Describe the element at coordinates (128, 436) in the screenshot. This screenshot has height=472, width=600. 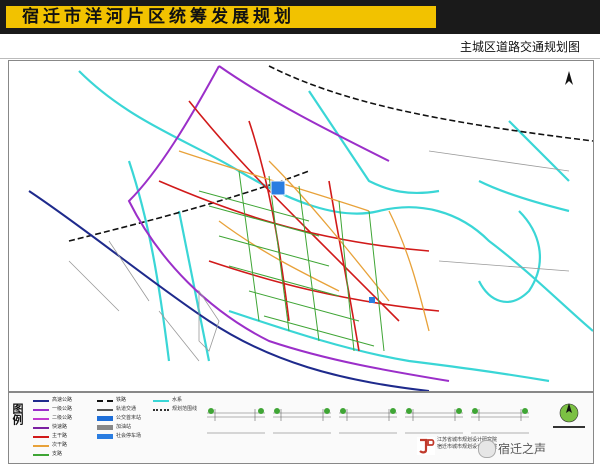
I see `legend-item: 社会停车场` at that location.